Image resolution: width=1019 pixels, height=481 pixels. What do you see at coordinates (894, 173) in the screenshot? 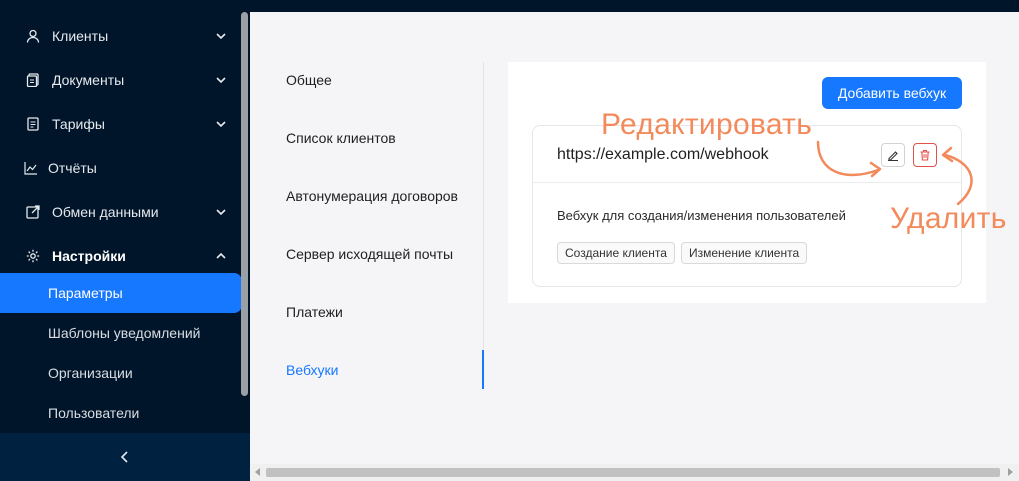
I see `annotation-arrows` at bounding box center [894, 173].